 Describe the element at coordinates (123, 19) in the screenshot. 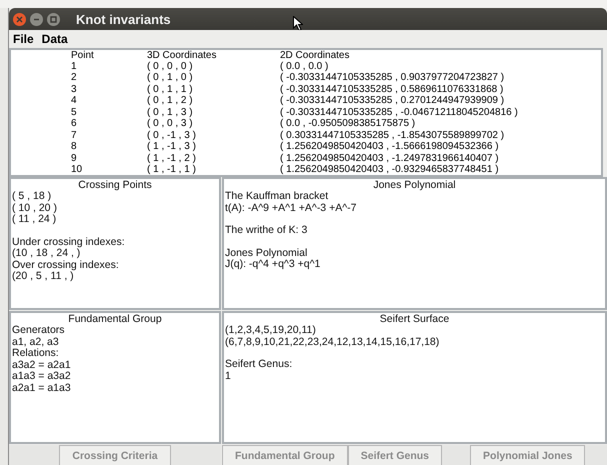

I see `window-title: Knot invariants` at that location.